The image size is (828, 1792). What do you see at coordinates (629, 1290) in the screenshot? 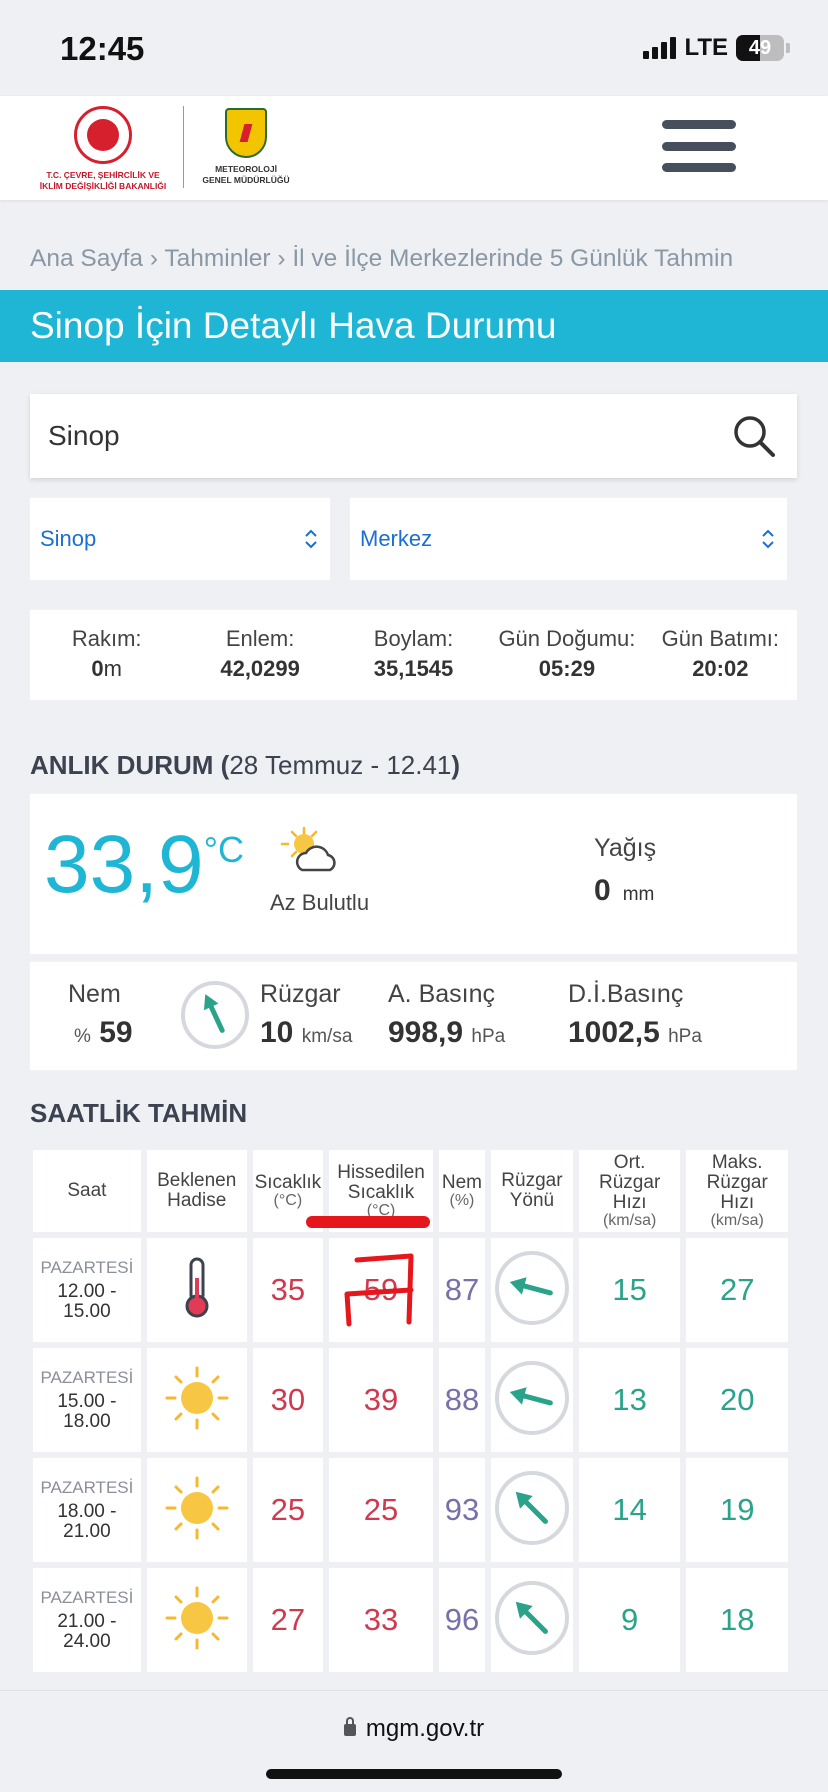
I see `cell-avg-wind: 15` at bounding box center [629, 1290].